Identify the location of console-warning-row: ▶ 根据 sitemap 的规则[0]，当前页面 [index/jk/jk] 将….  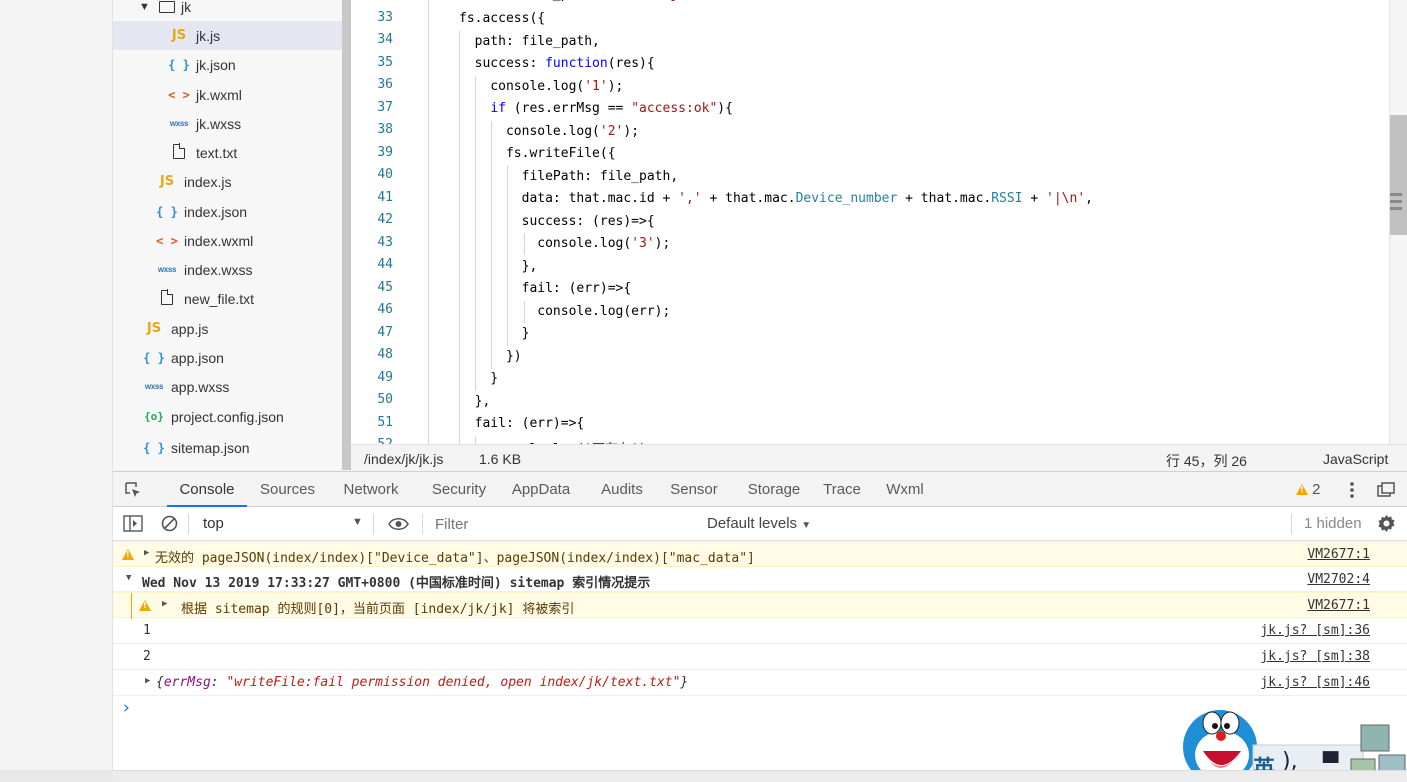
(760, 605).